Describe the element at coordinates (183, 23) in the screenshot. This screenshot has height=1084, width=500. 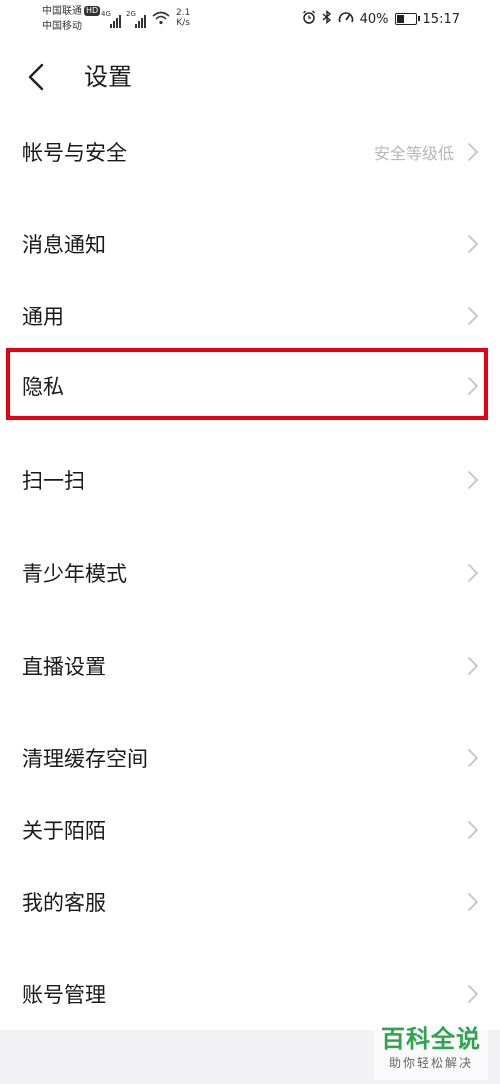
I see `speed-unit: K/s` at that location.